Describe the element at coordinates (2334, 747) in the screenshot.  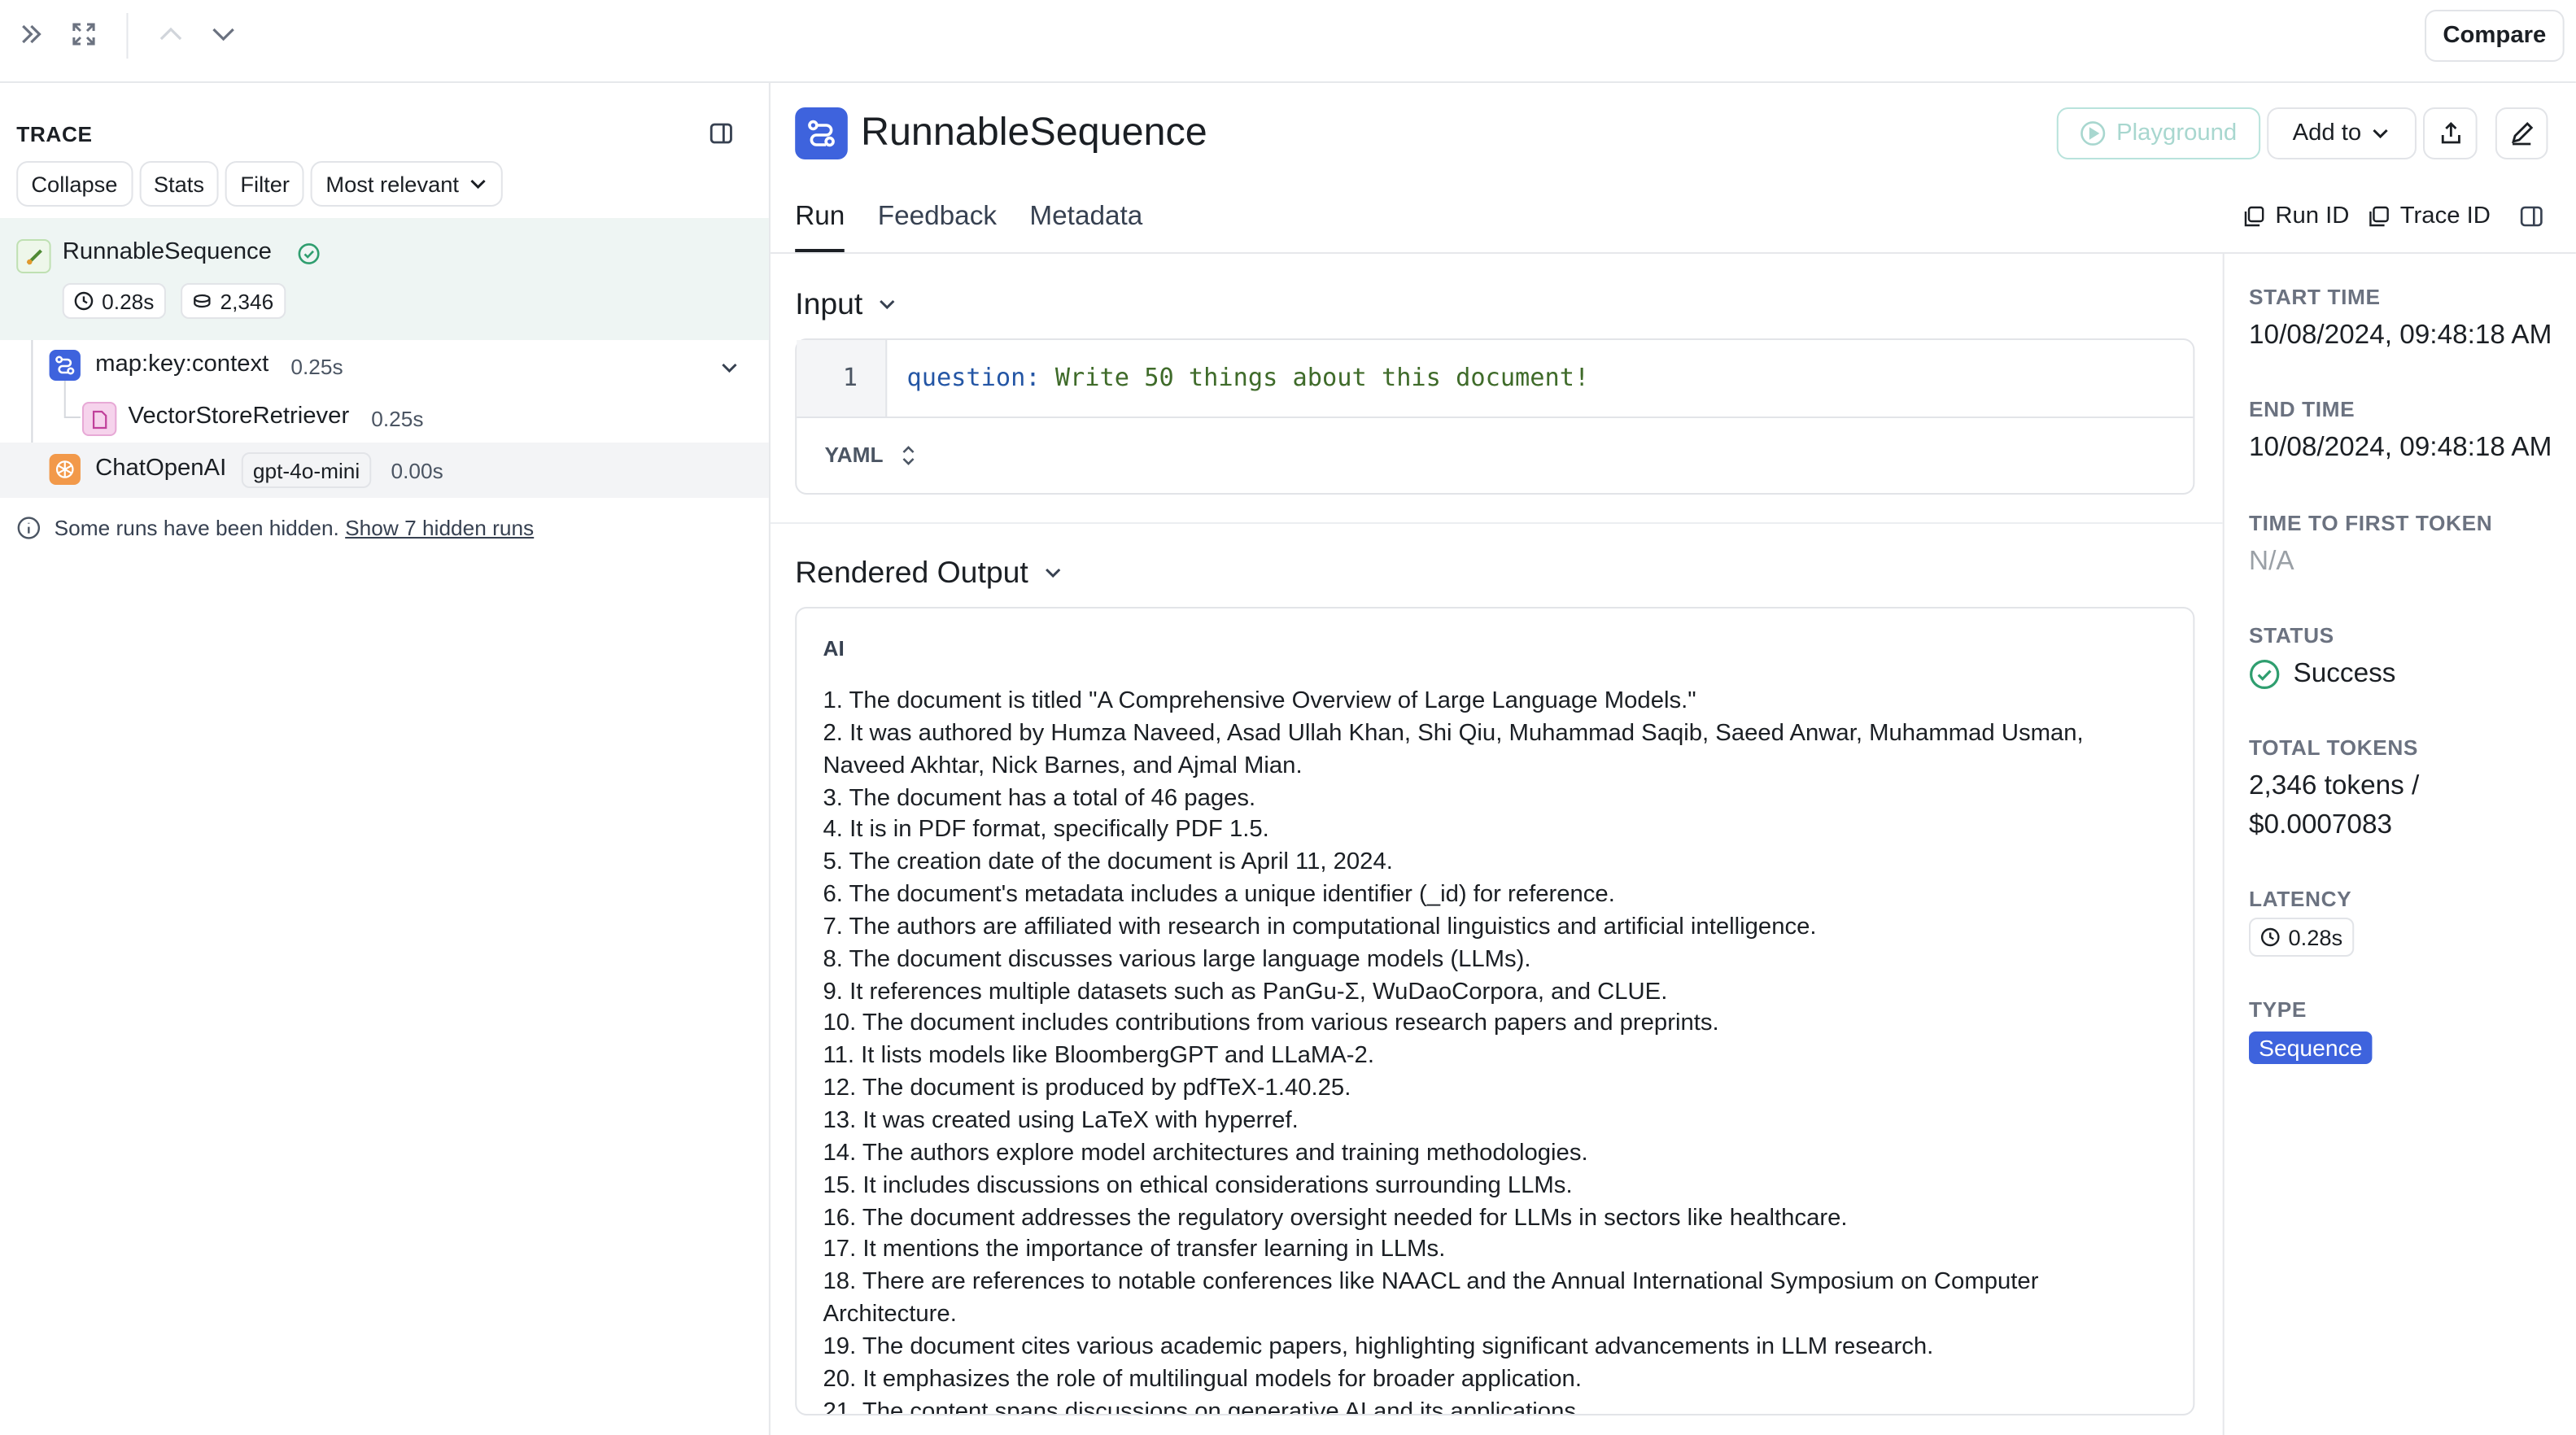
I see `total-tokens-label: TOTAL TOKENS` at that location.